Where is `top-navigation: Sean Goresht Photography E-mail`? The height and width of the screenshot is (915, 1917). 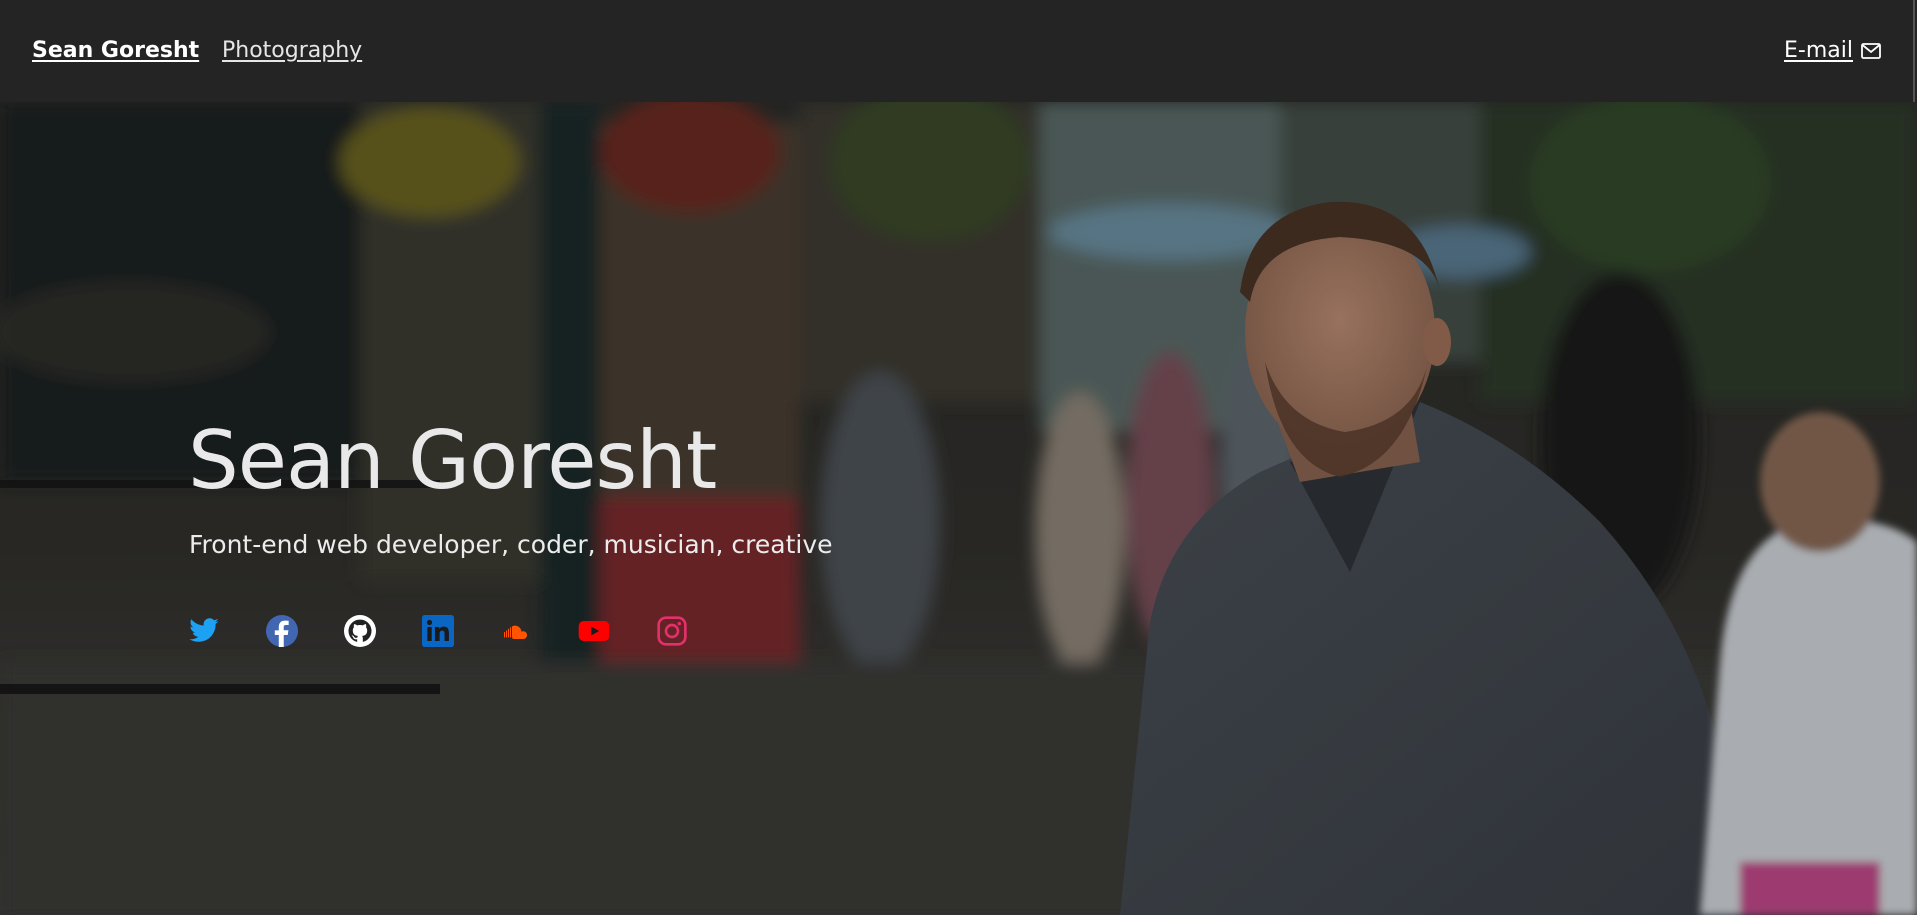
top-navigation: Sean Goresht Photography E-mail is located at coordinates (958, 51).